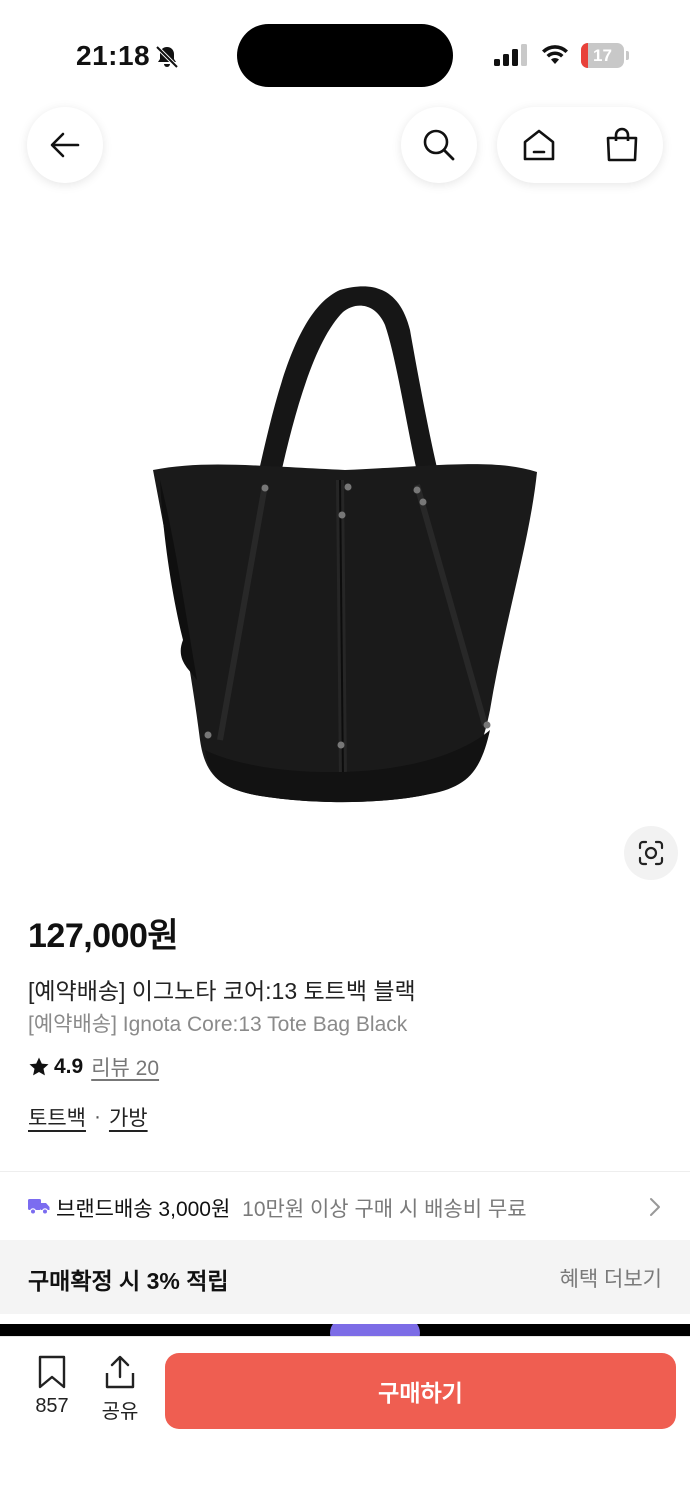 The width and height of the screenshot is (690, 1500). I want to click on back-button, so click(65, 145).